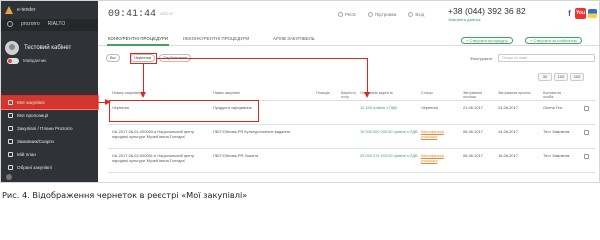 The height and width of the screenshot is (240, 600). Describe the element at coordinates (236, 155) in the screenshot. I see `cell-name: ПБО*Обнова-PR Зошити` at that location.